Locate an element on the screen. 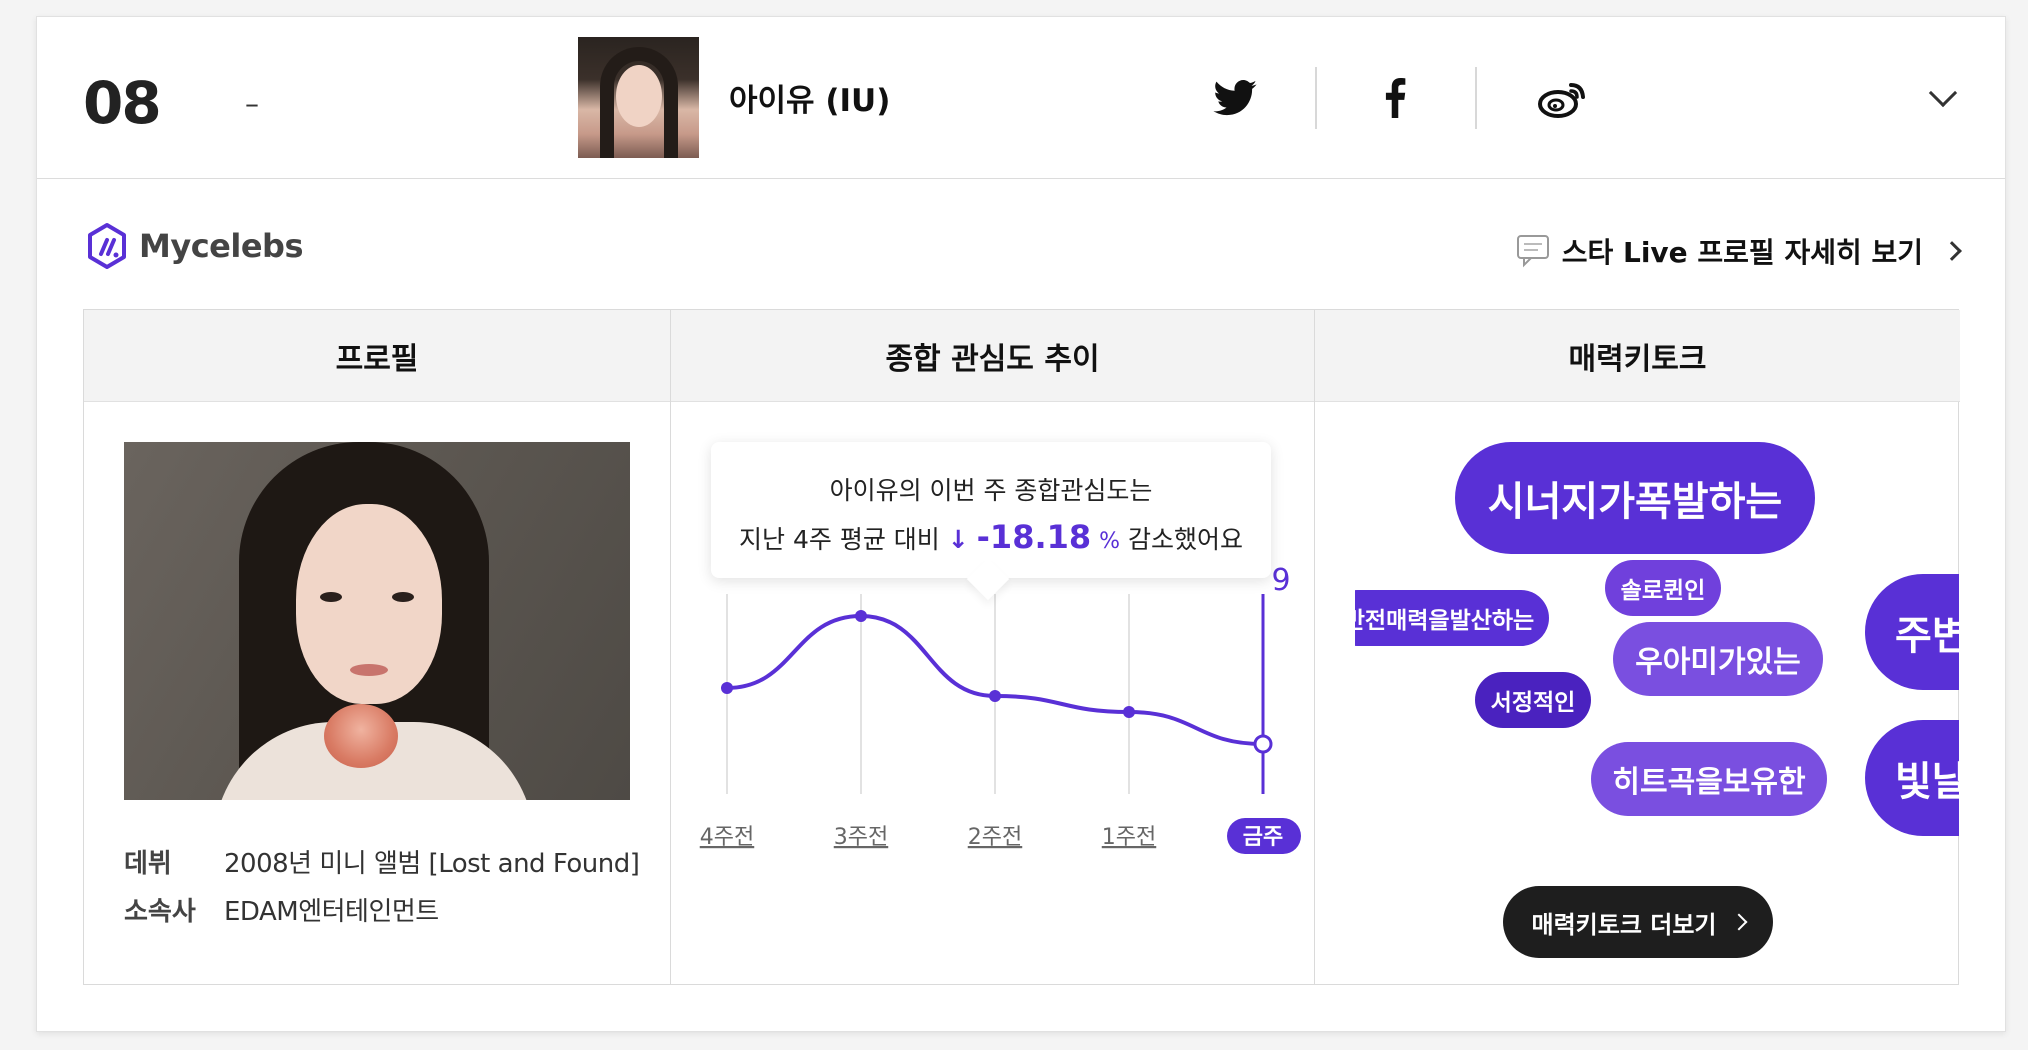  x-tick-label: 3주전 is located at coordinates (861, 837).